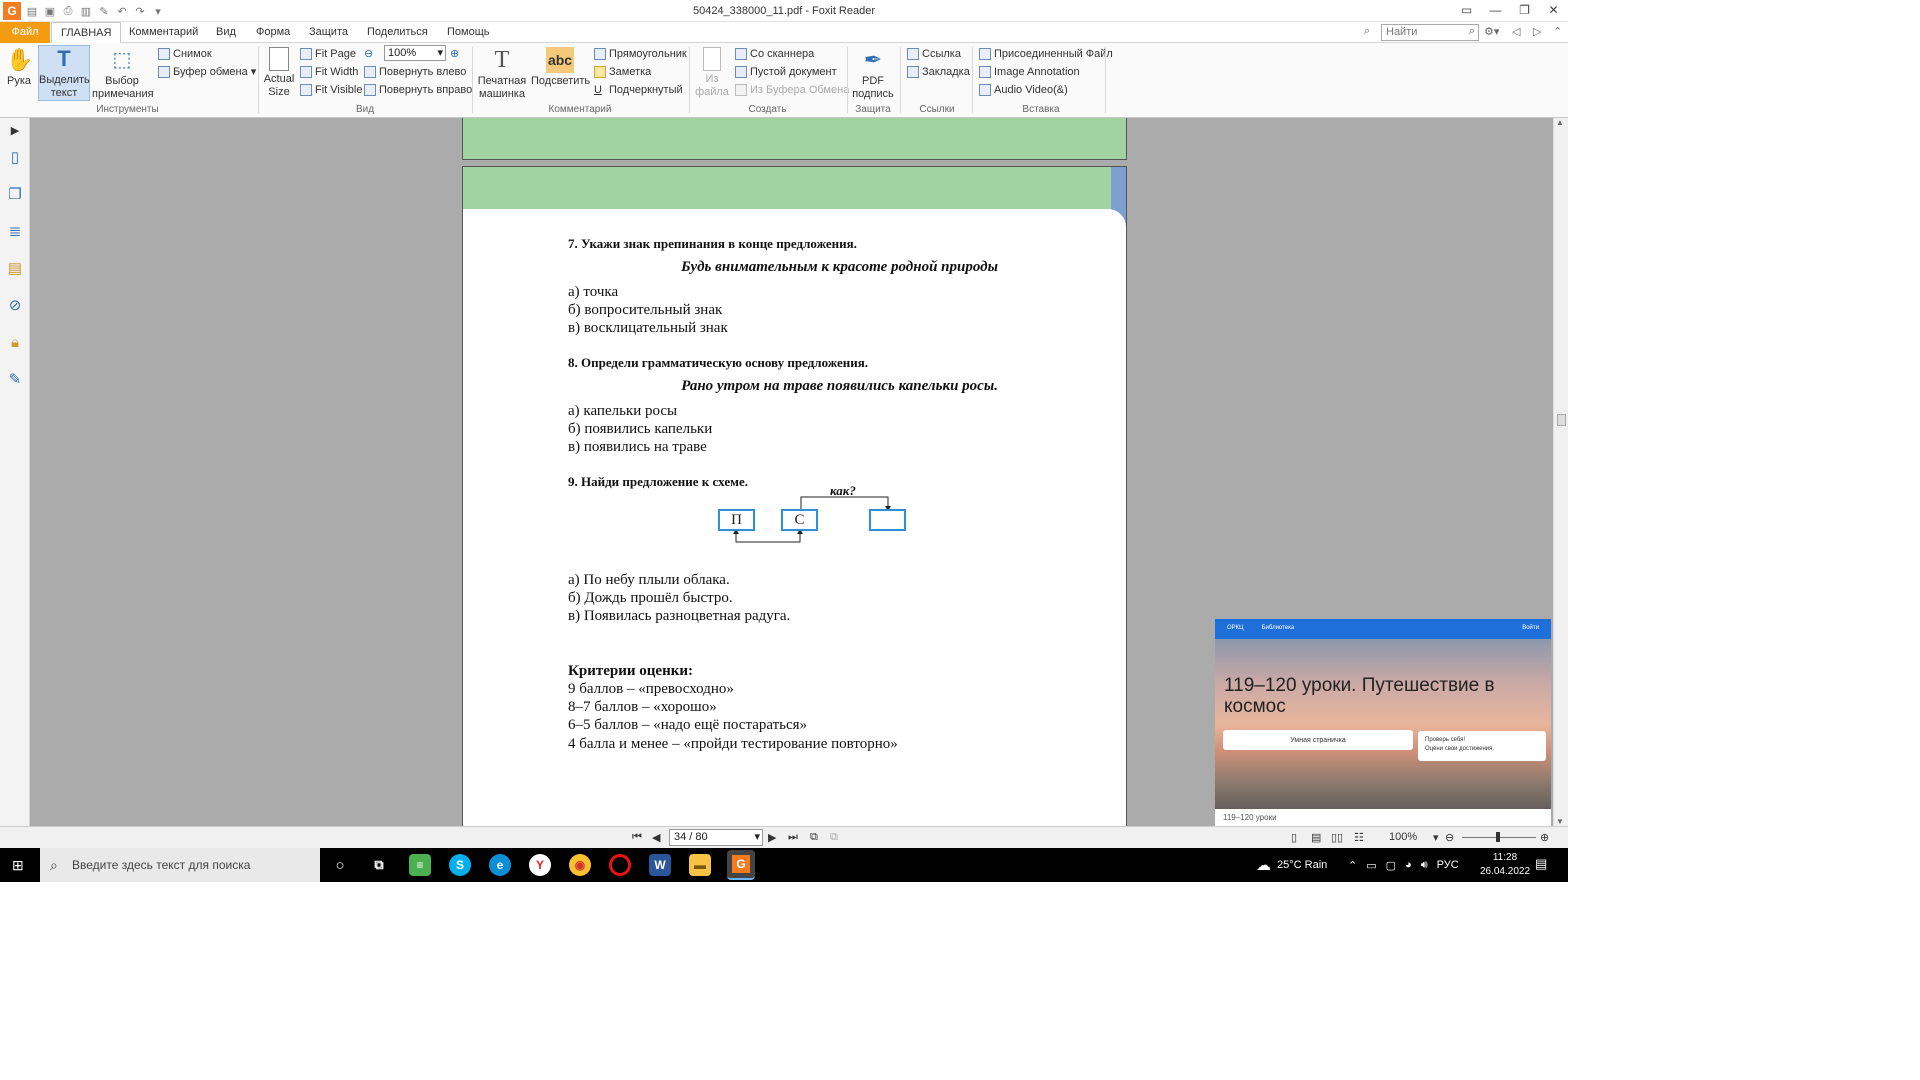  Describe the element at coordinates (638, 90) in the screenshot. I see `underline-button: U Подчеркнутый` at that location.